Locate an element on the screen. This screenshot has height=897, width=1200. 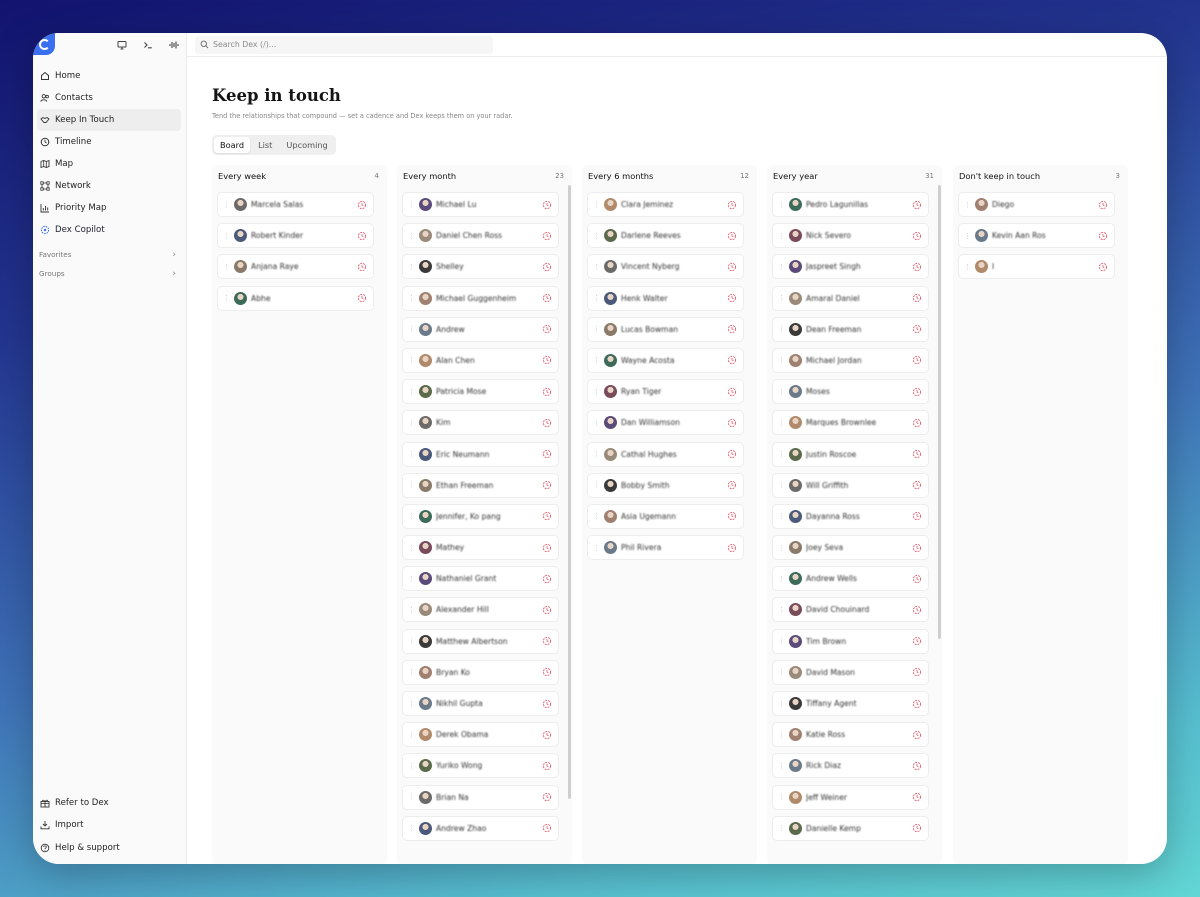
sidebar-item-home: Home is located at coordinates (109, 76).